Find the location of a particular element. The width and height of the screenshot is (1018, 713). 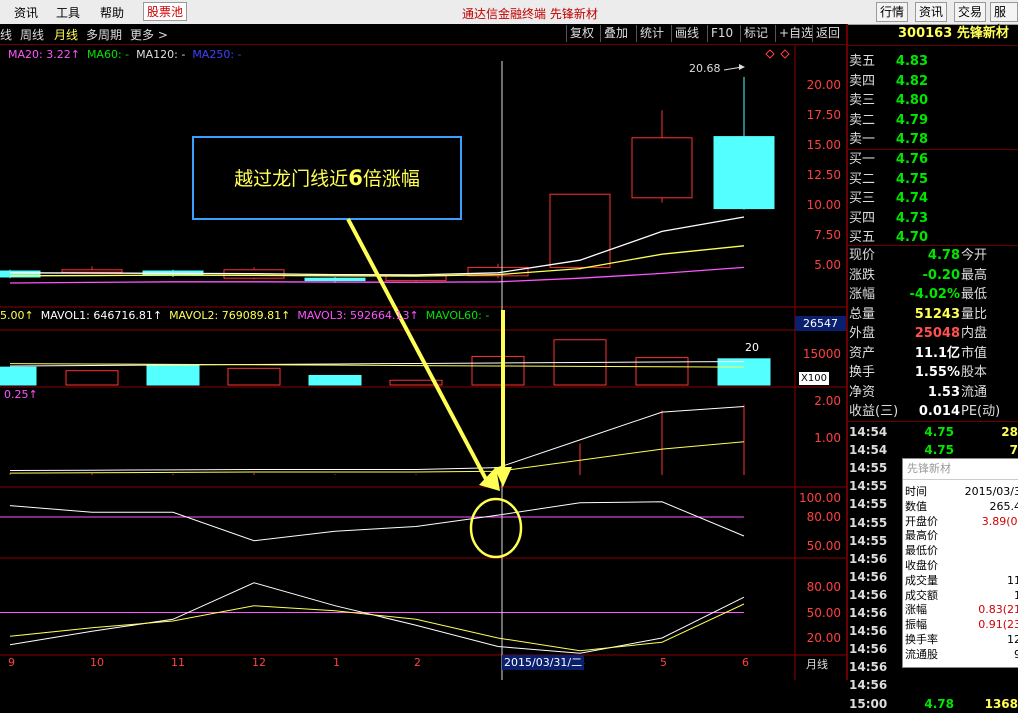

quote-field-value: 1.53 is located at coordinates (943, 392).